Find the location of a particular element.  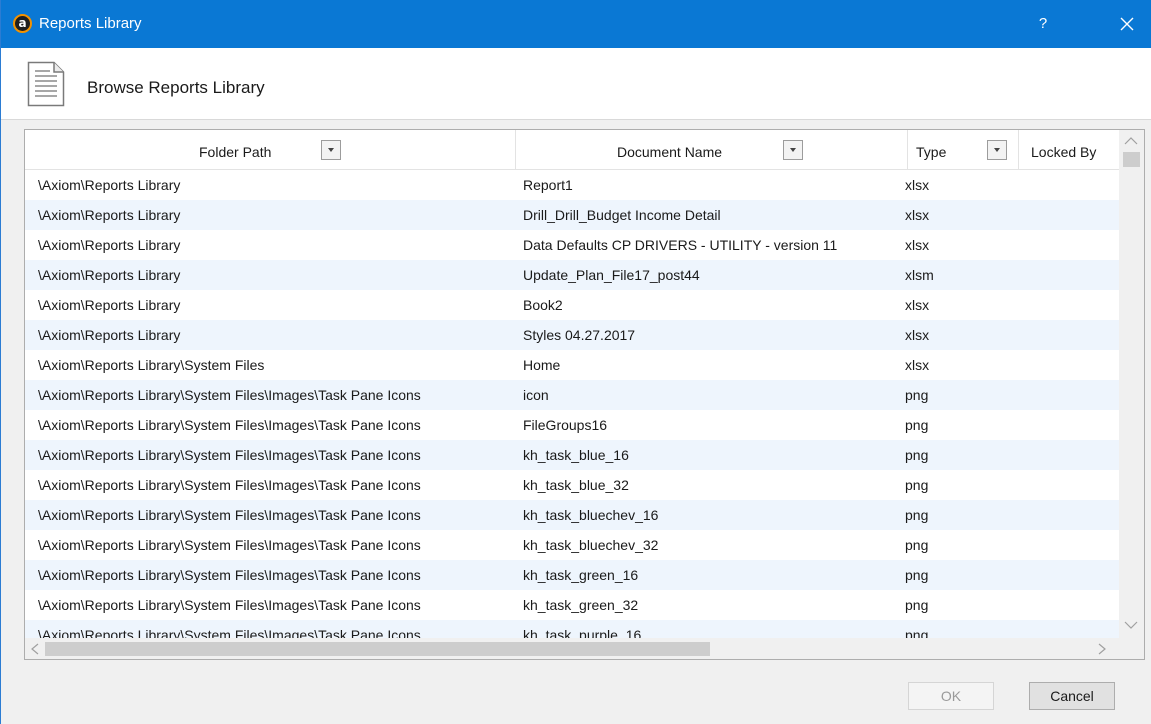

axiom-logo-icon: a is located at coordinates (22, 23).